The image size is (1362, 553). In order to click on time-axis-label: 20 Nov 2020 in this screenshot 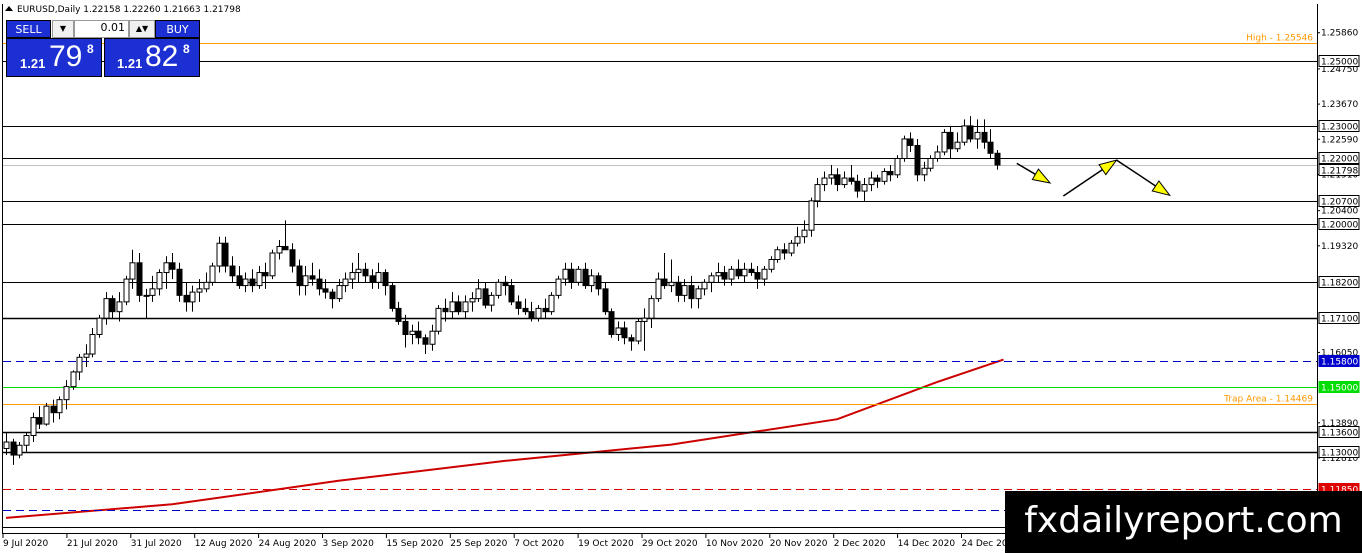, I will do `click(799, 544)`.